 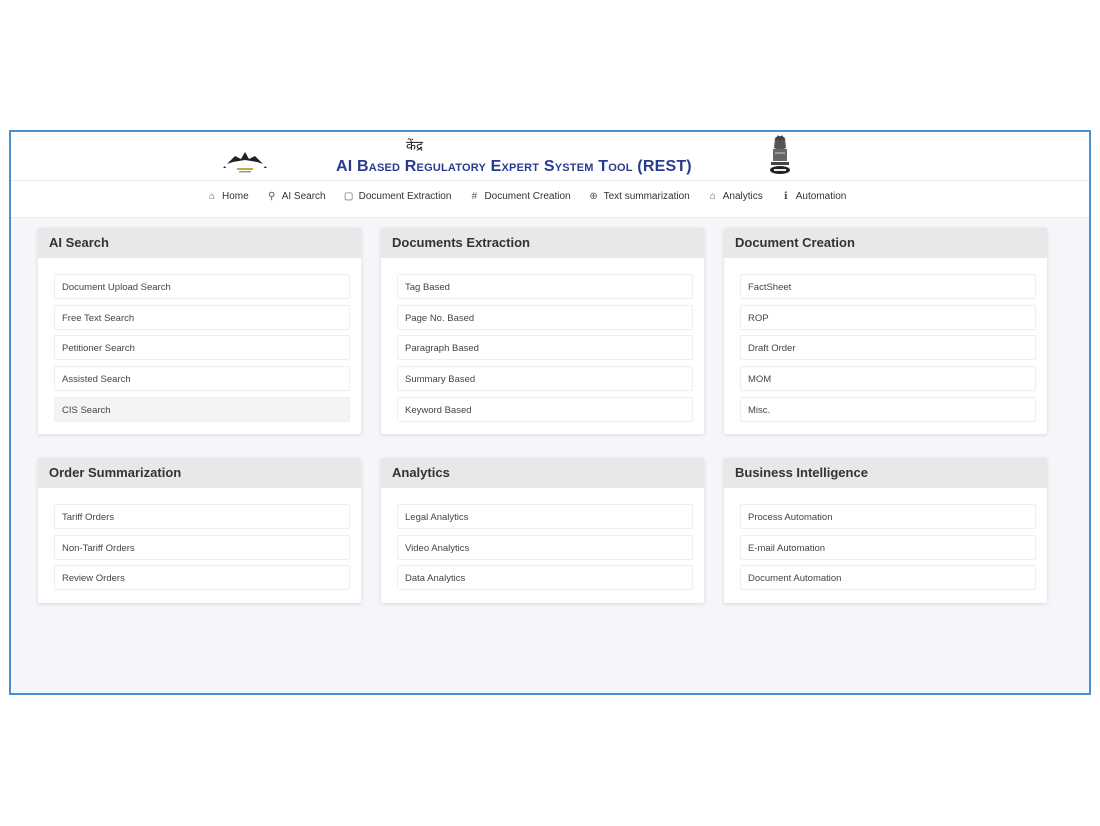 I want to click on info-icon: ℹ, so click(x=785, y=196).